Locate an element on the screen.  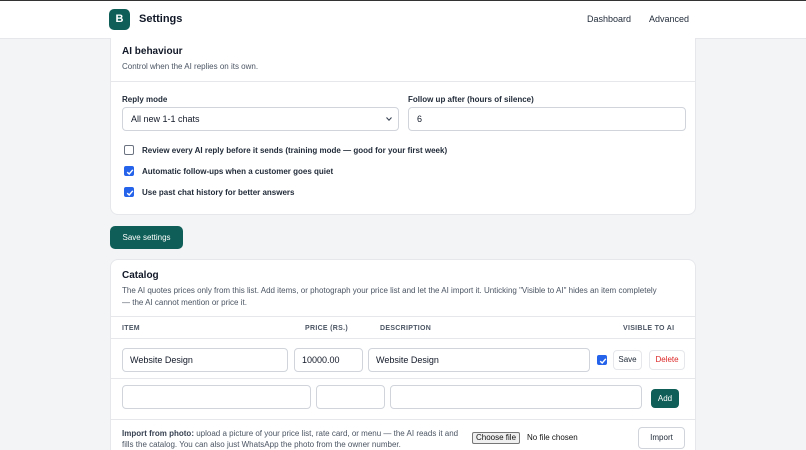
import-lead: Import from photo: is located at coordinates (158, 433).